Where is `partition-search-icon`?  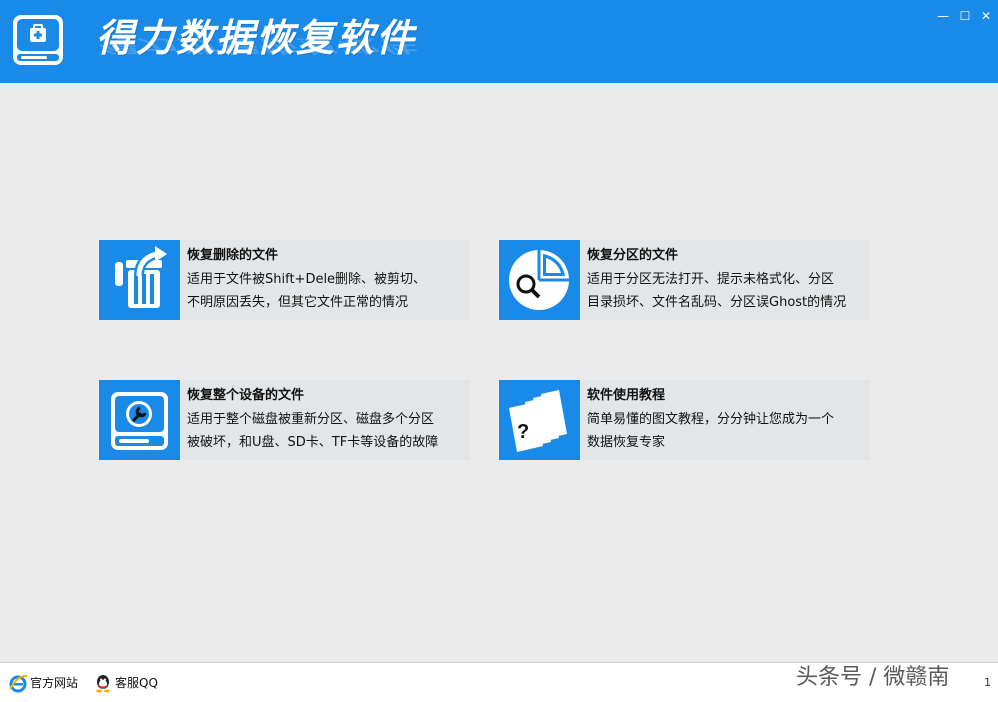
partition-search-icon is located at coordinates (539, 280).